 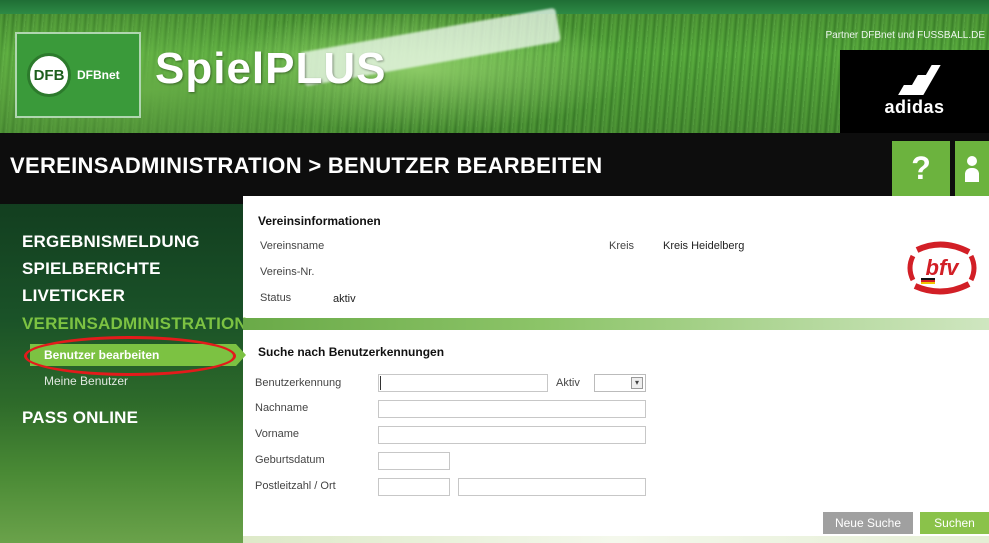 I want to click on bottom-decoration, so click(x=616, y=539).